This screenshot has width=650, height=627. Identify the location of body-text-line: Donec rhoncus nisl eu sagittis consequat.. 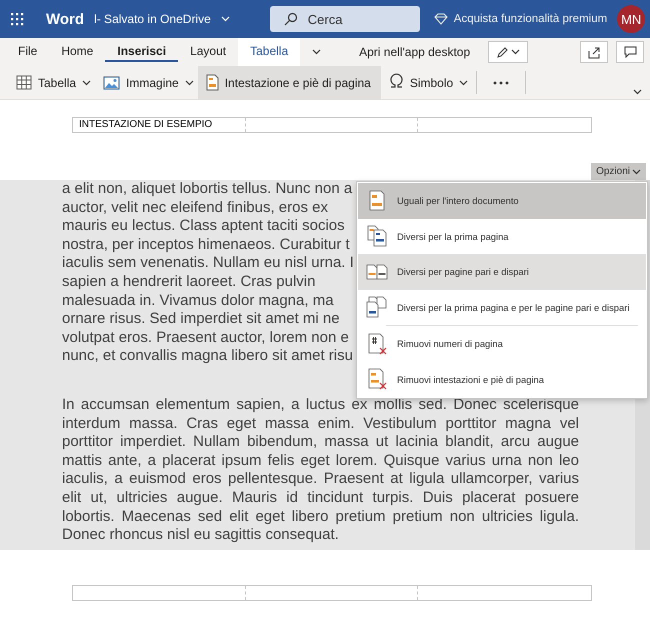
(201, 535).